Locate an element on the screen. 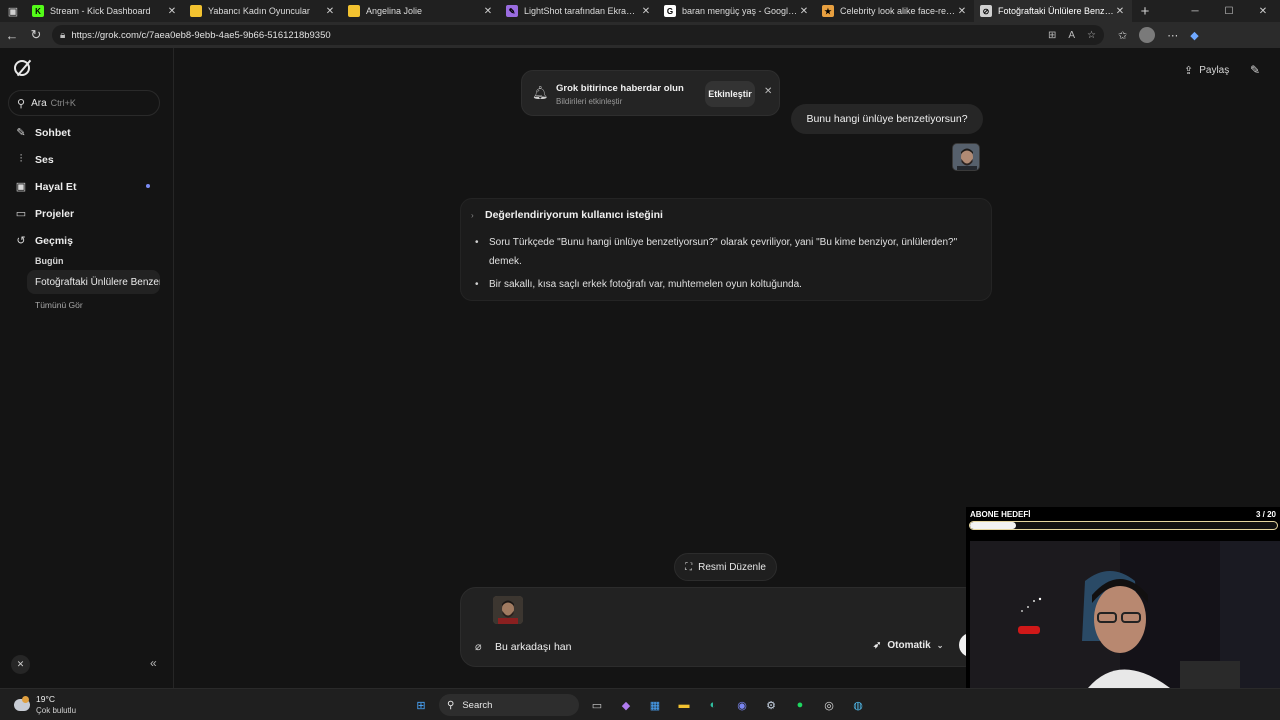 This screenshot has height=720, width=1280. sidebar-item-label: Projeler is located at coordinates (55, 213).